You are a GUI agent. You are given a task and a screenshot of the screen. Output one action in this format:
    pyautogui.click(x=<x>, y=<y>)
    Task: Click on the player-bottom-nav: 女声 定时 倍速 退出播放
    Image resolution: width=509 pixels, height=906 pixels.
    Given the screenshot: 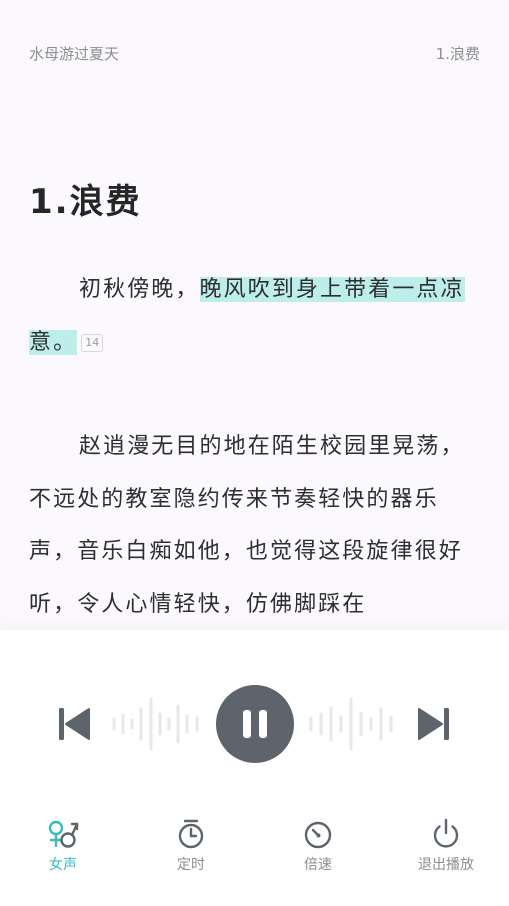 What is the action you would take?
    pyautogui.click(x=254, y=848)
    